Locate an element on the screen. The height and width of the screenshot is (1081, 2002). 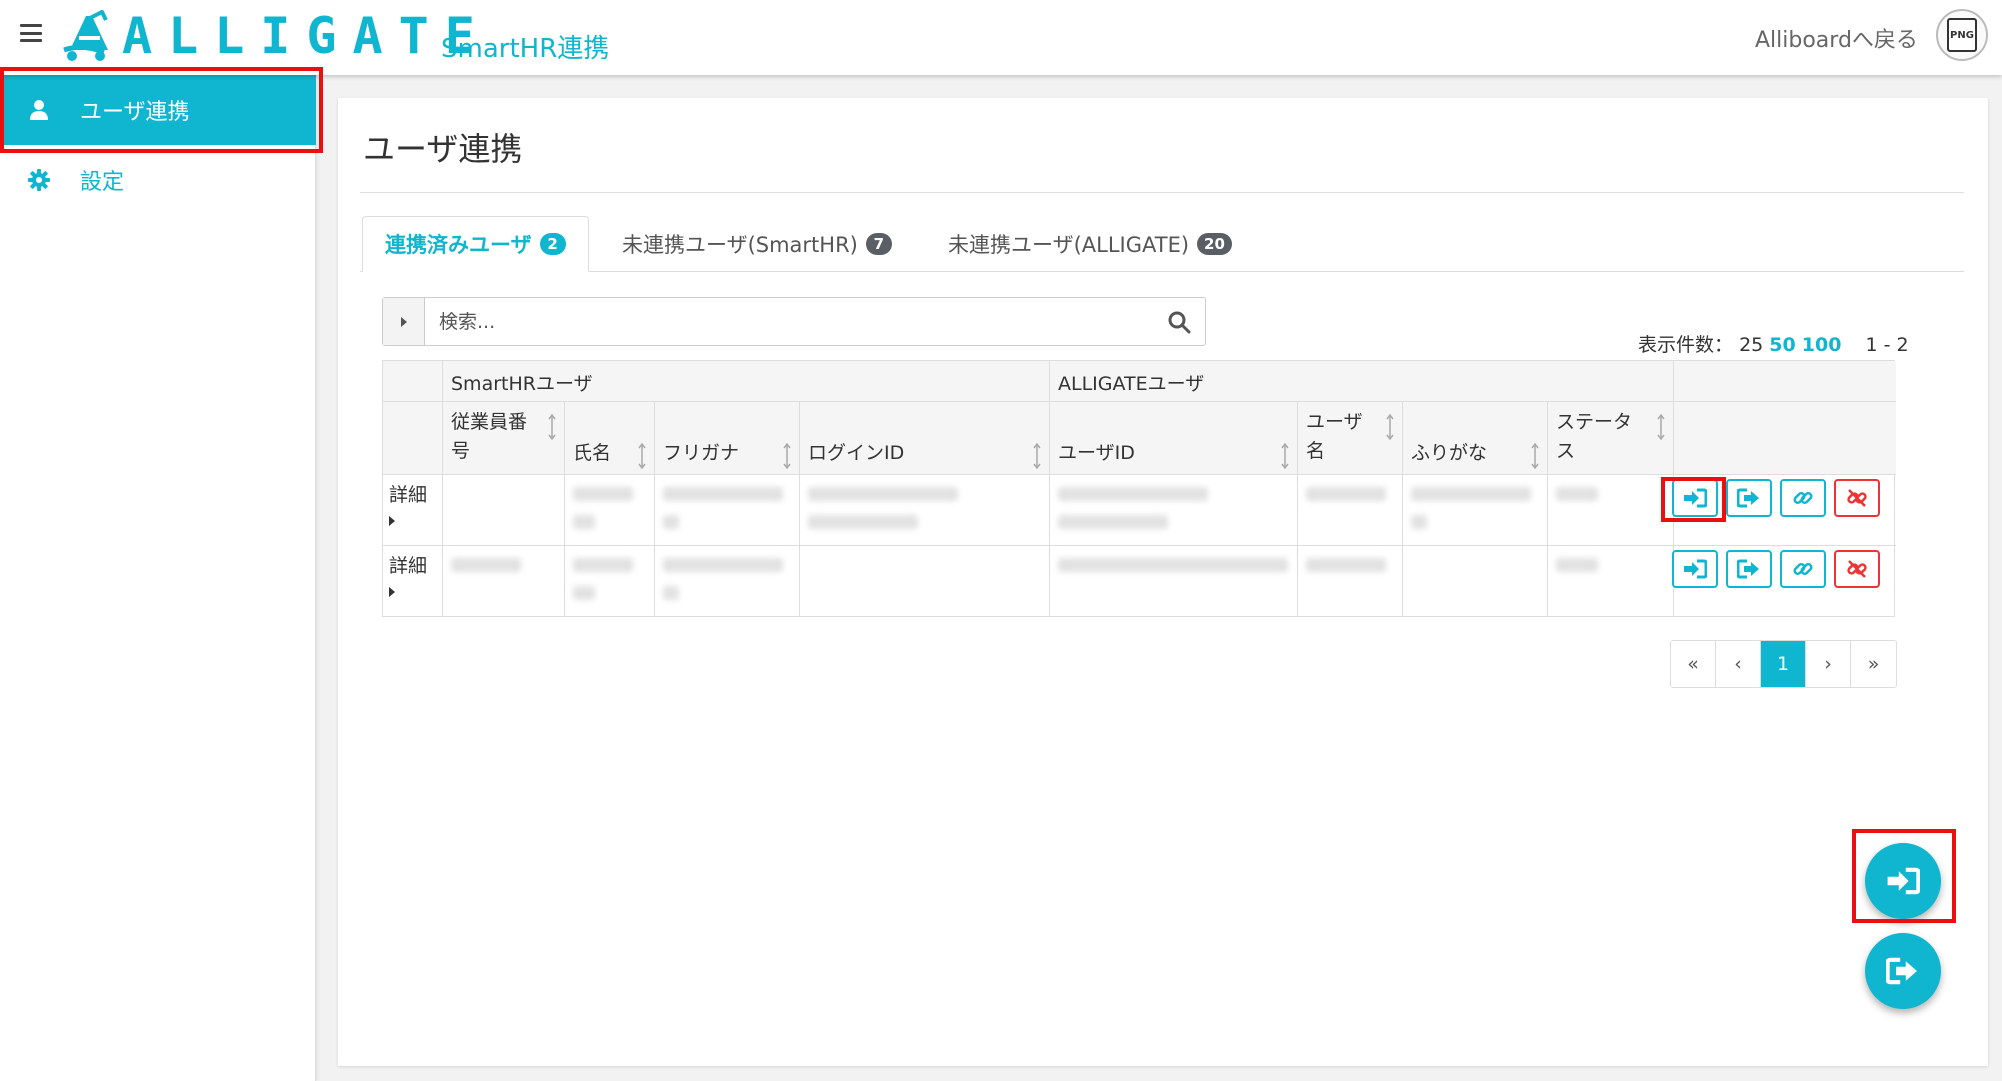
search-bar is located at coordinates (794, 321).